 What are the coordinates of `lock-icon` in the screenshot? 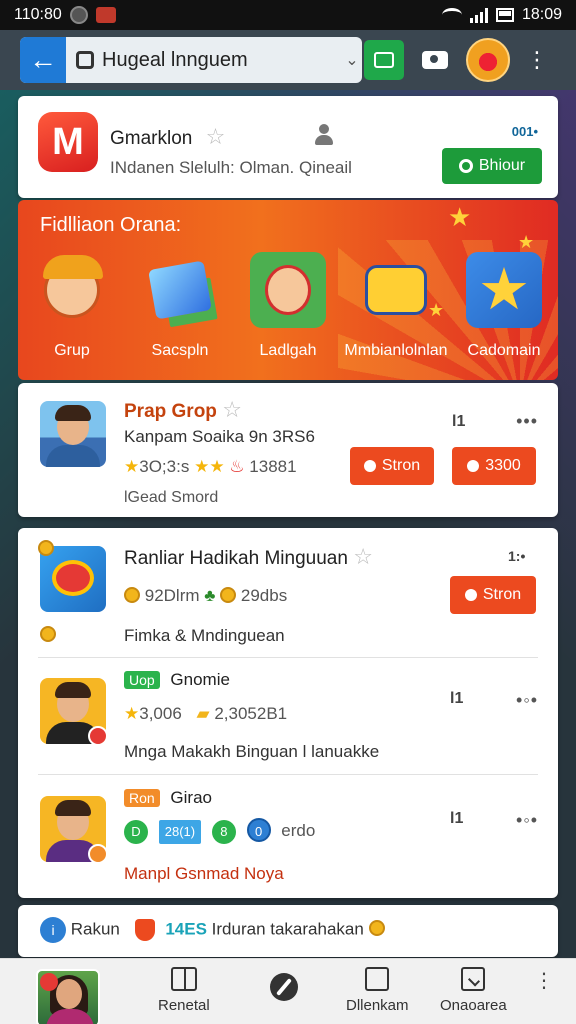 It's located at (85, 60).